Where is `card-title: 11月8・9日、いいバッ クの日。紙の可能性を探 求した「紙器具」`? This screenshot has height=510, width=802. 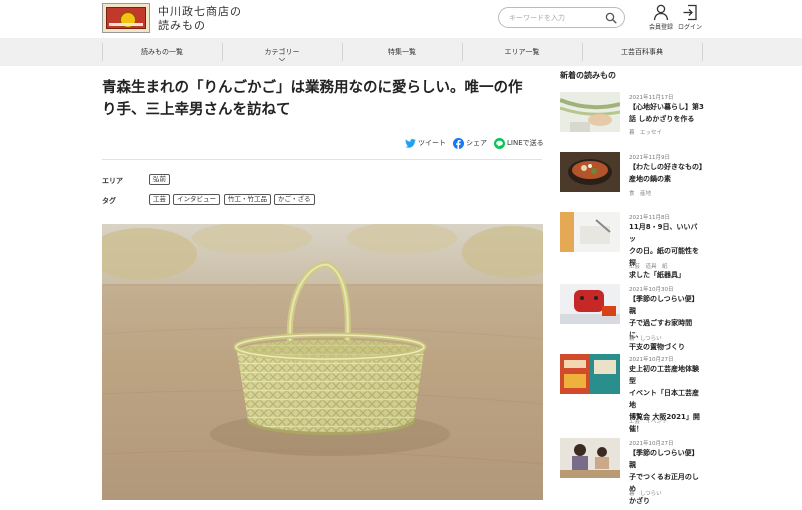 card-title: 11月8・9日、いいバッ クの日。紙の可能性を探 求した「紙器具」 is located at coordinates (666, 251).